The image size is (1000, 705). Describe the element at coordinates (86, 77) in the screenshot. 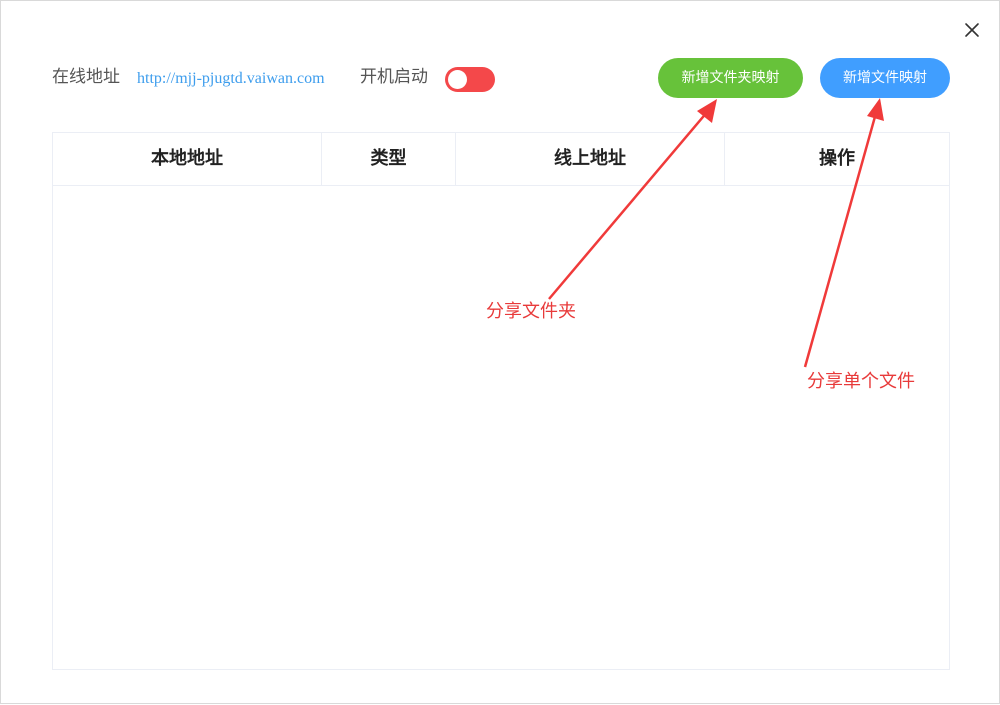

I see `address-label: 在线地址` at that location.